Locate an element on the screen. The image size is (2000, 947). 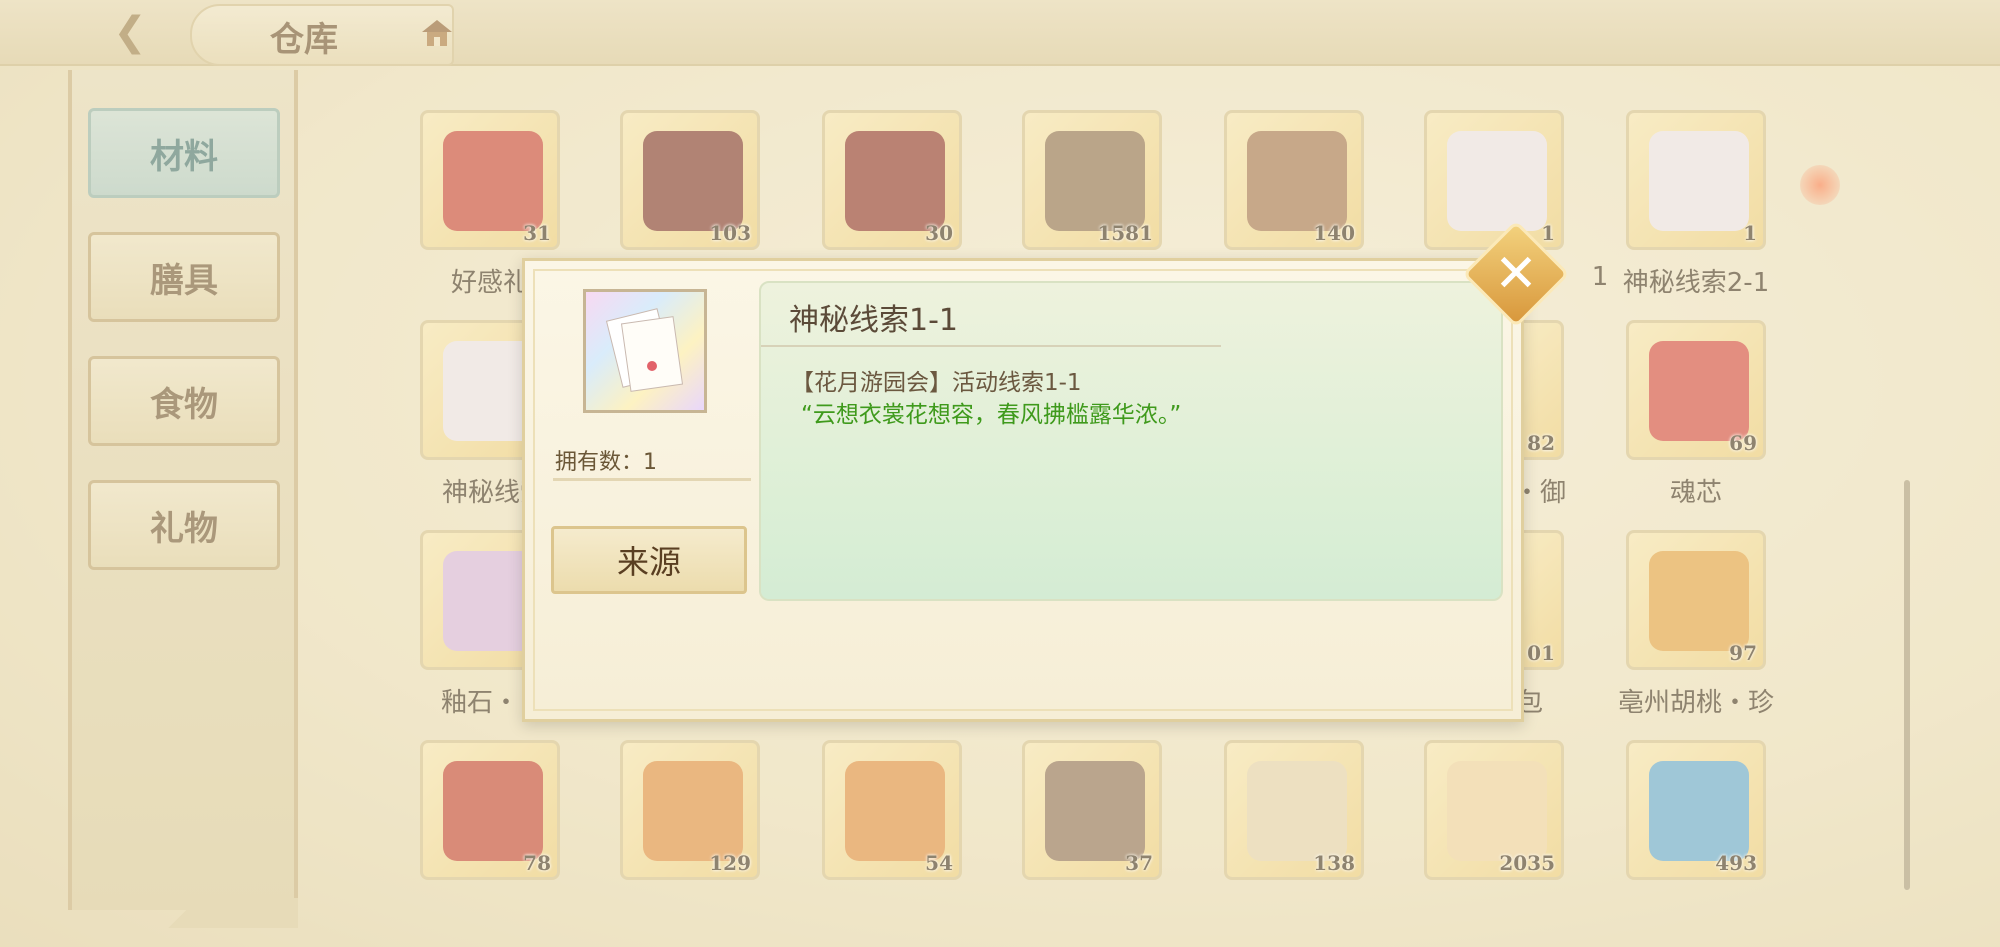
owned-count: 拥有数：1 is located at coordinates (606, 462).